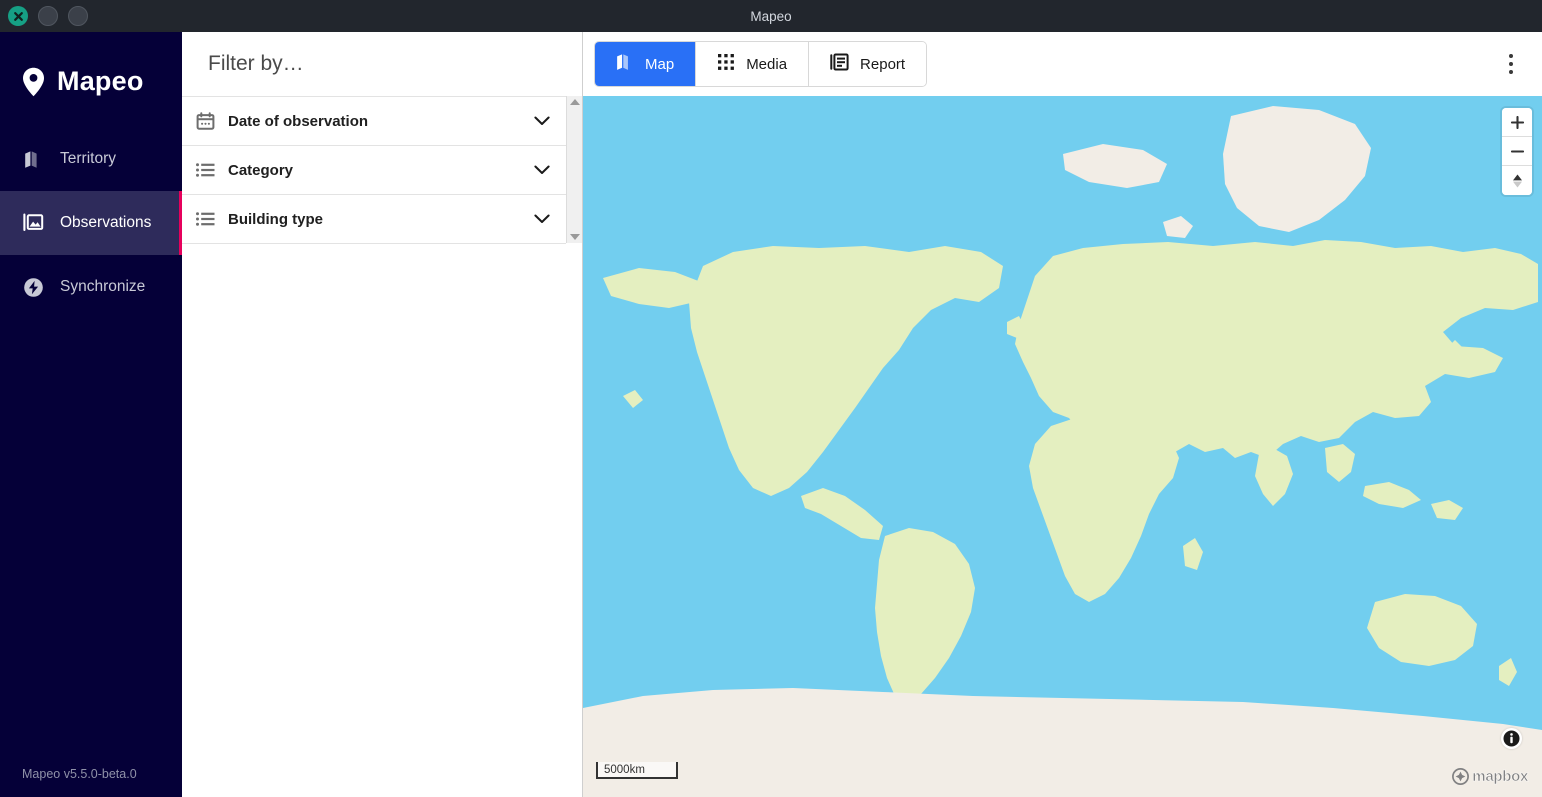 Image resolution: width=1542 pixels, height=797 pixels. I want to click on sidebar-item-label: Synchronize, so click(103, 286).